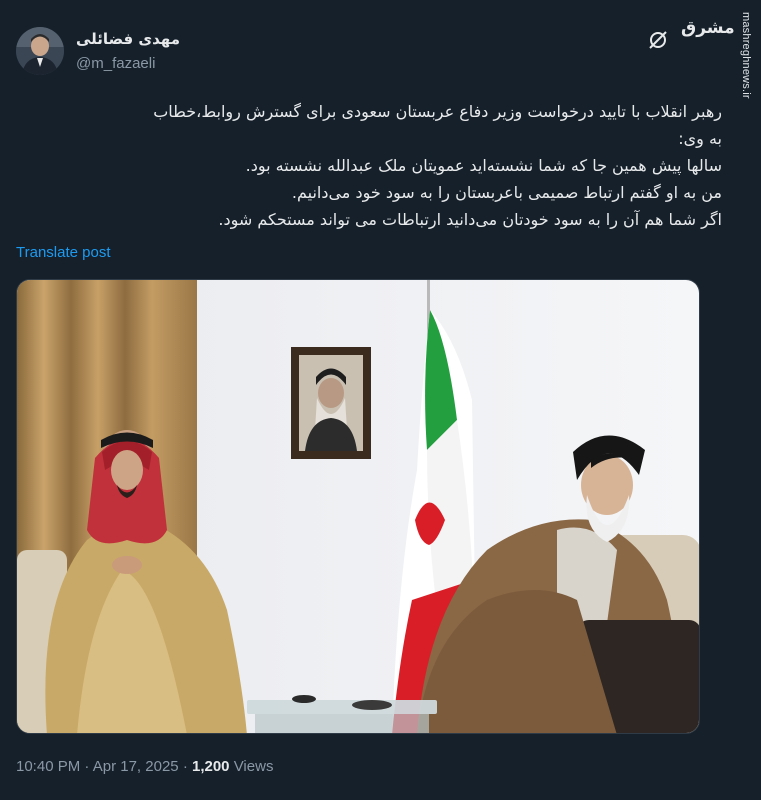  Describe the element at coordinates (136, 766) in the screenshot. I see `post-date: Apr 17, 2025` at that location.